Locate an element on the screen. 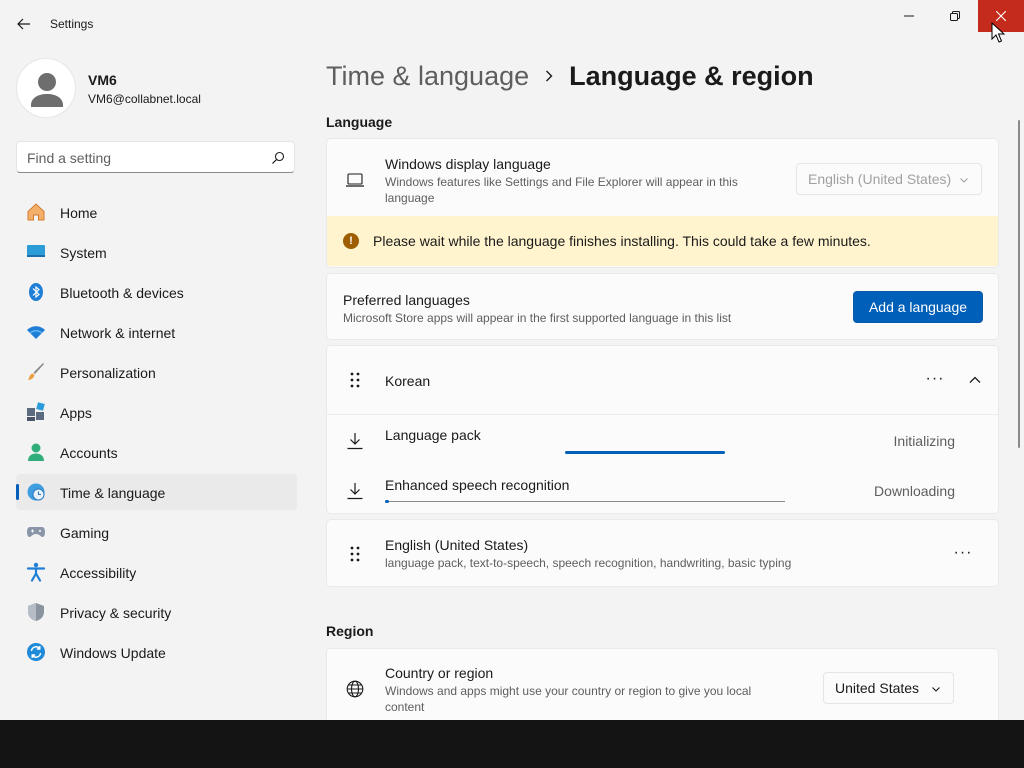 The image size is (1024, 768). speech-recognition-label: Enhanced speech recognition is located at coordinates (477, 485).